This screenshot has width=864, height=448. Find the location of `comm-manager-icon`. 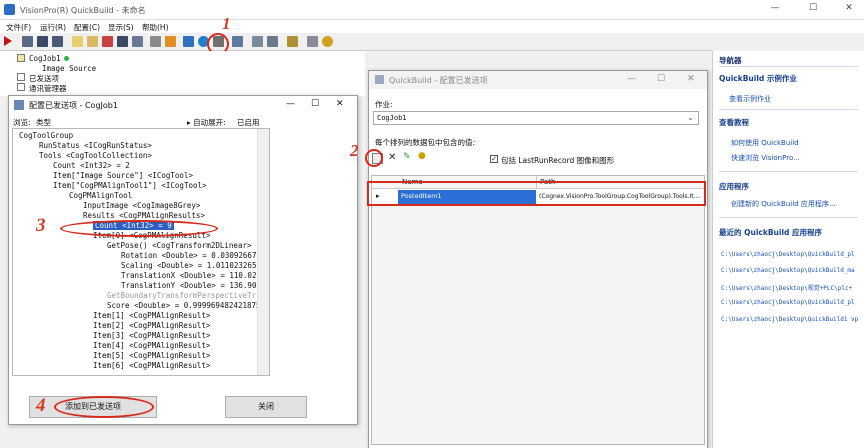

comm-manager-icon is located at coordinates (21, 87).